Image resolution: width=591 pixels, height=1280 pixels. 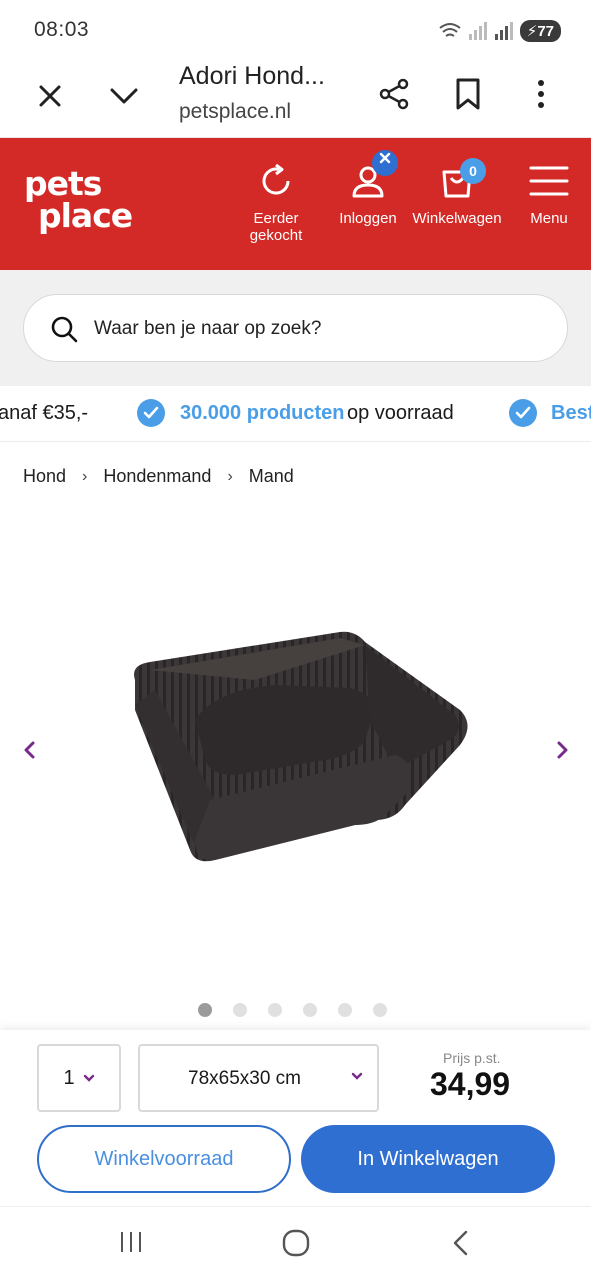 What do you see at coordinates (457, 192) in the screenshot?
I see `header-item-winkelwagen: Winkelwagen 0` at bounding box center [457, 192].